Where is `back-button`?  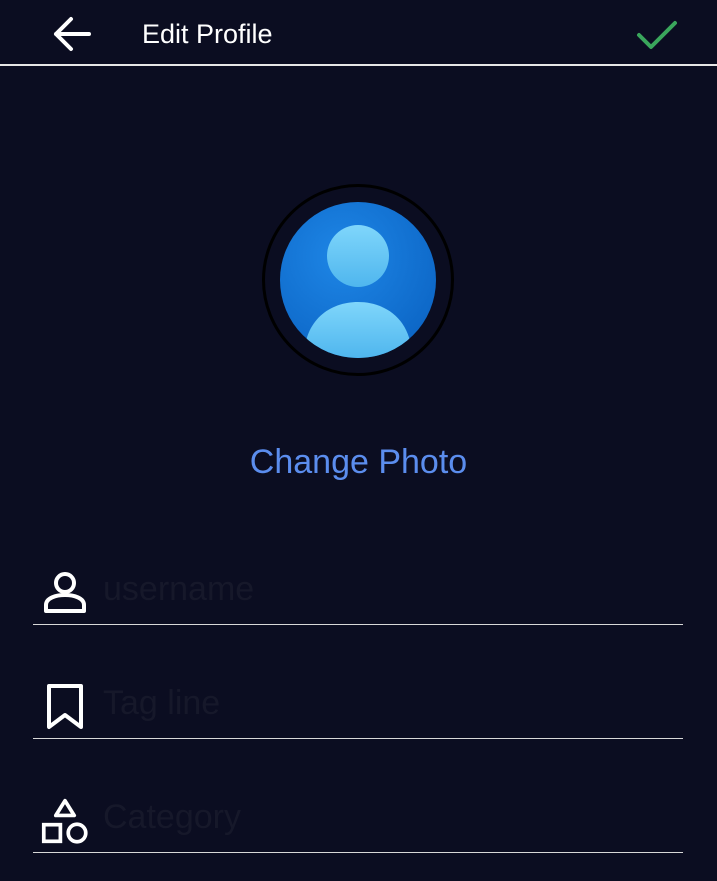
back-button is located at coordinates (71, 34).